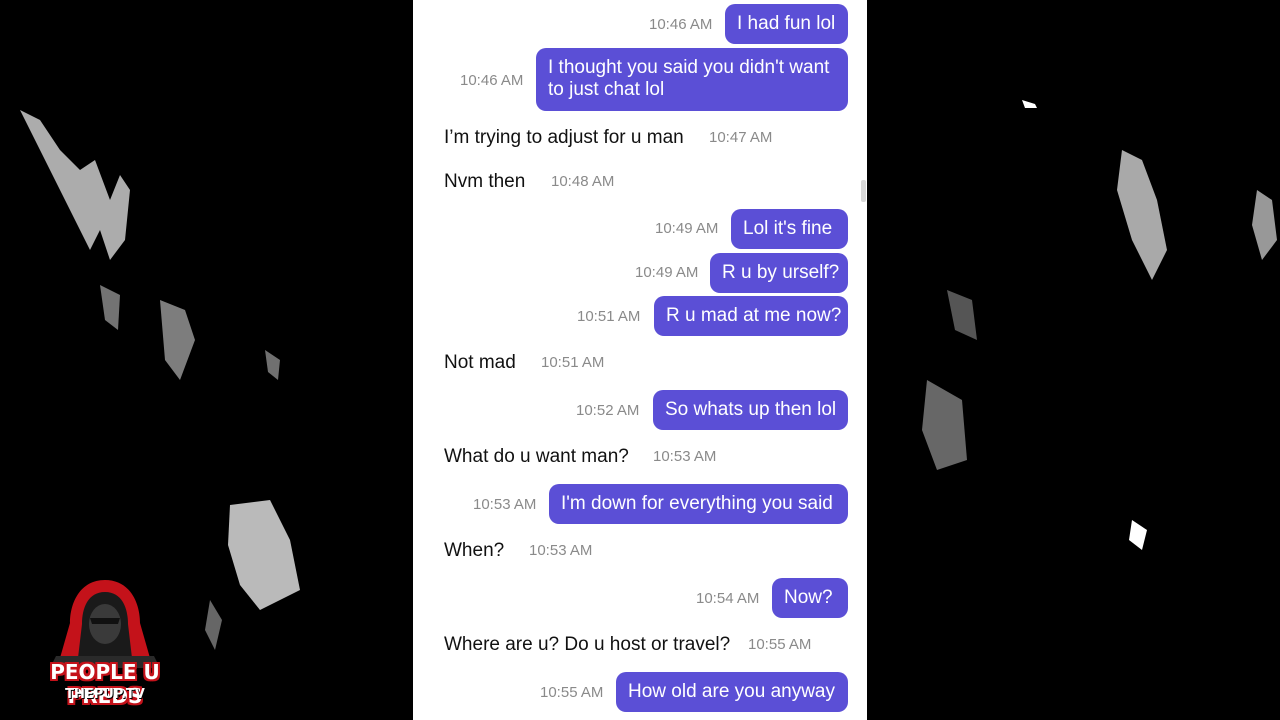  Describe the element at coordinates (640, 363) in the screenshot. I see `message-row: Not mad 10:51 AM` at that location.